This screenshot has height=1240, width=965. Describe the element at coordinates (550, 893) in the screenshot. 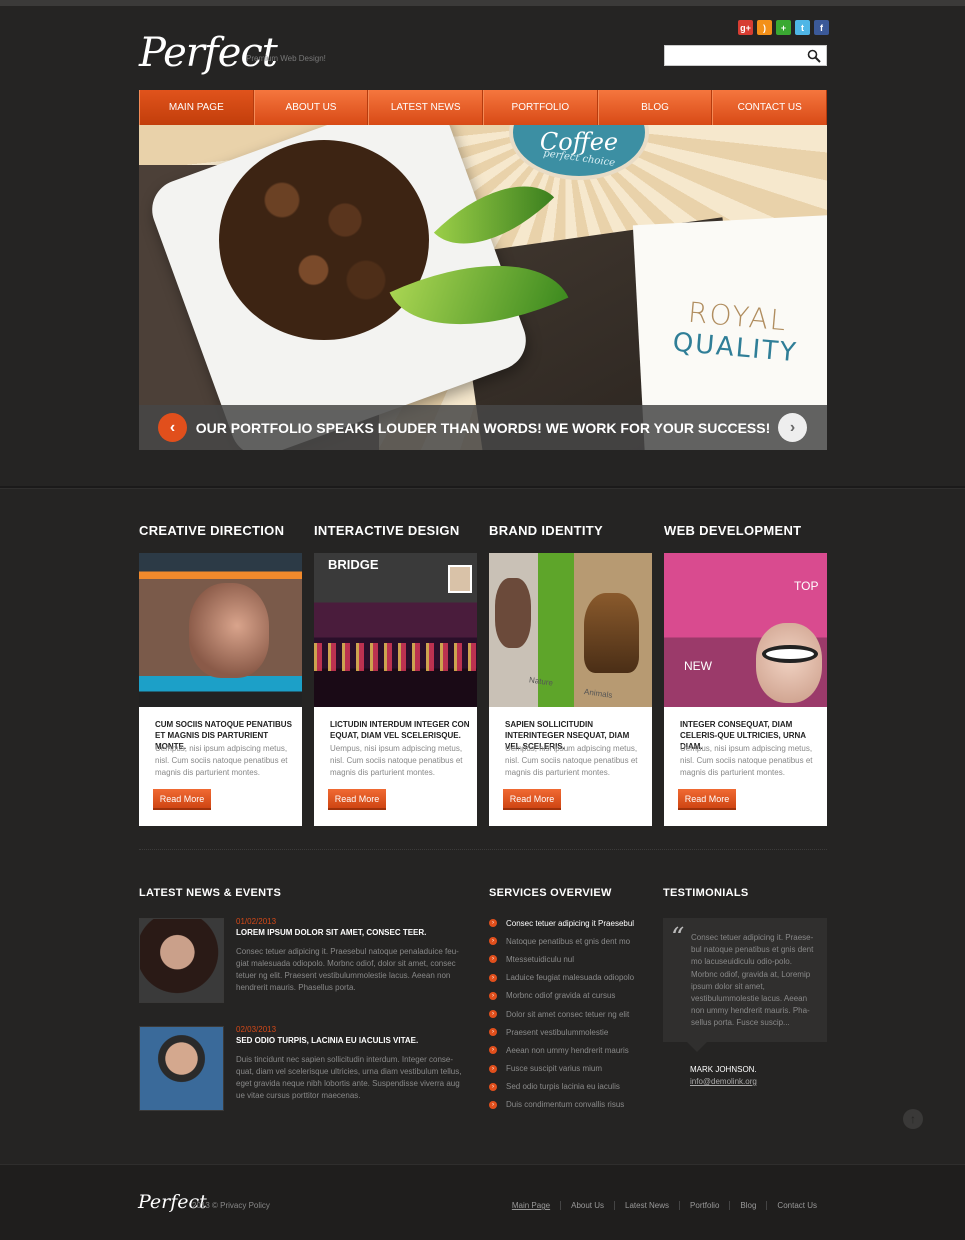

I see `services-overview-heading: SERVICES OVERVIEW` at that location.